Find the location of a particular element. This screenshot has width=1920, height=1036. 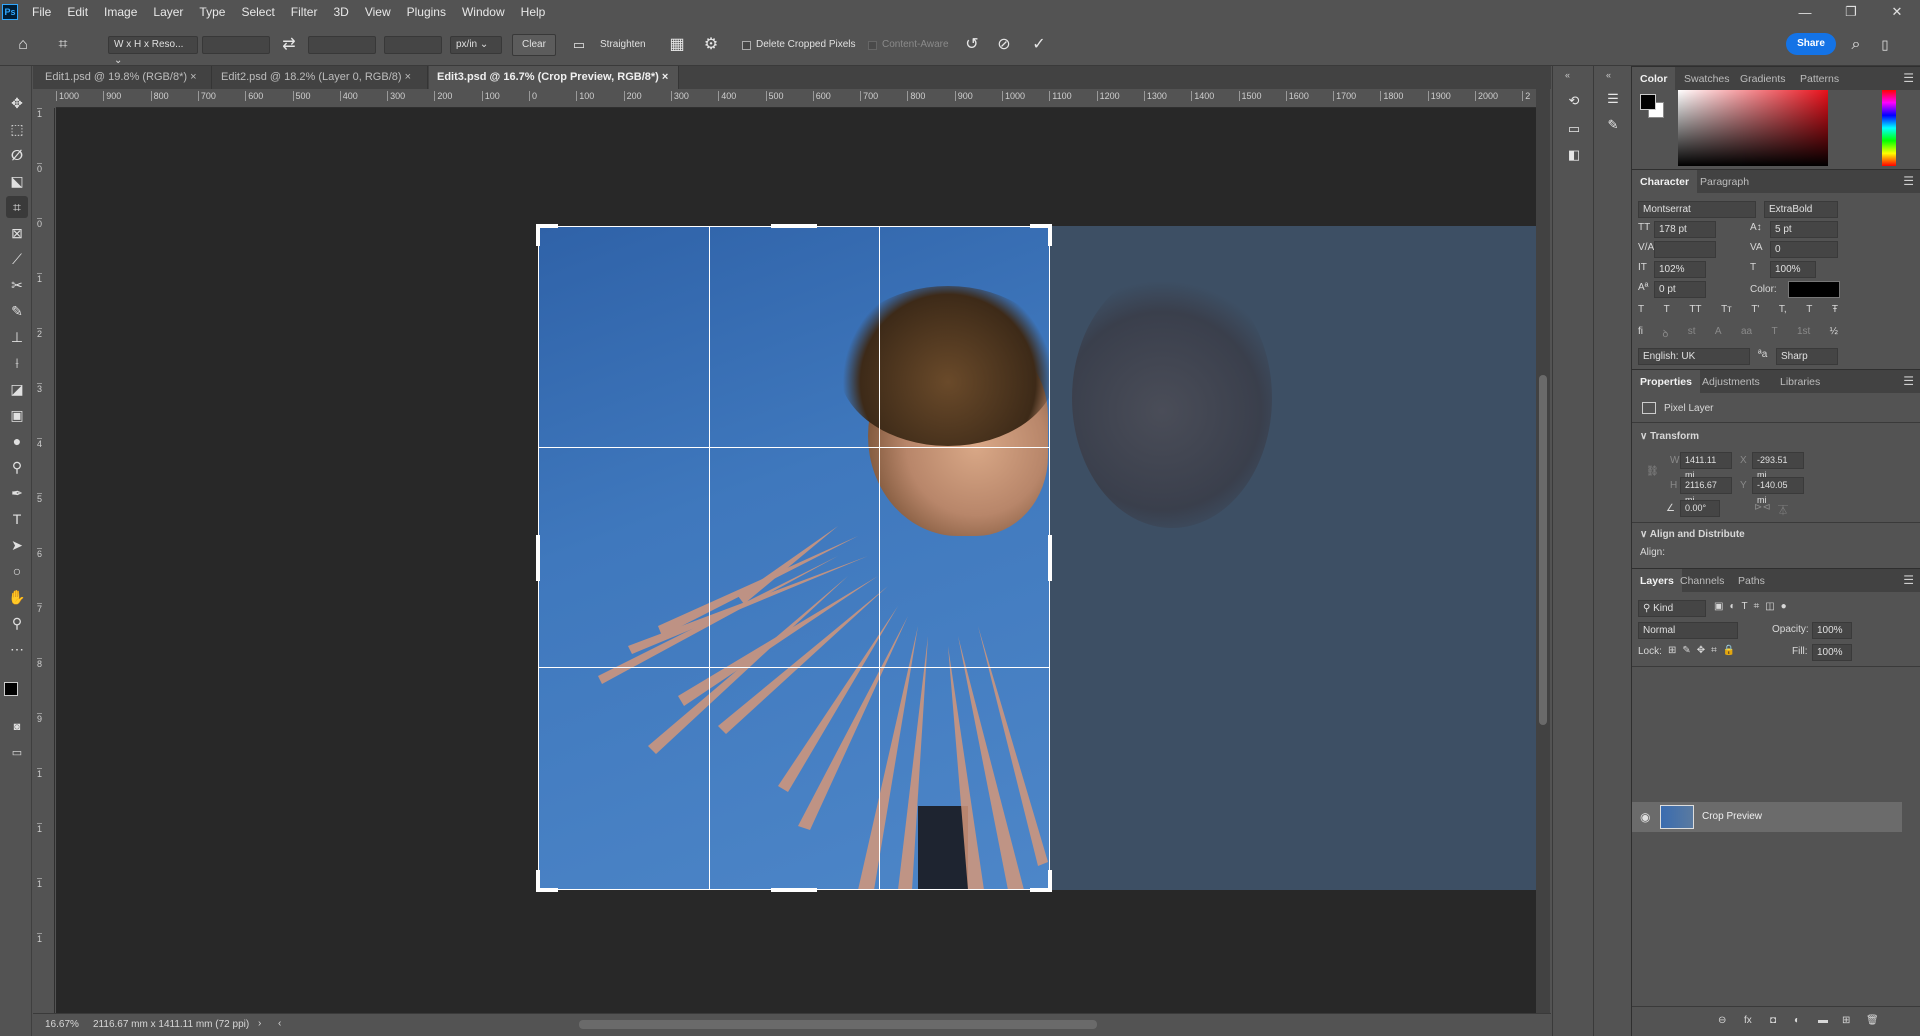

strikethrough-button: Ŧ is located at coordinates (1835, 312).